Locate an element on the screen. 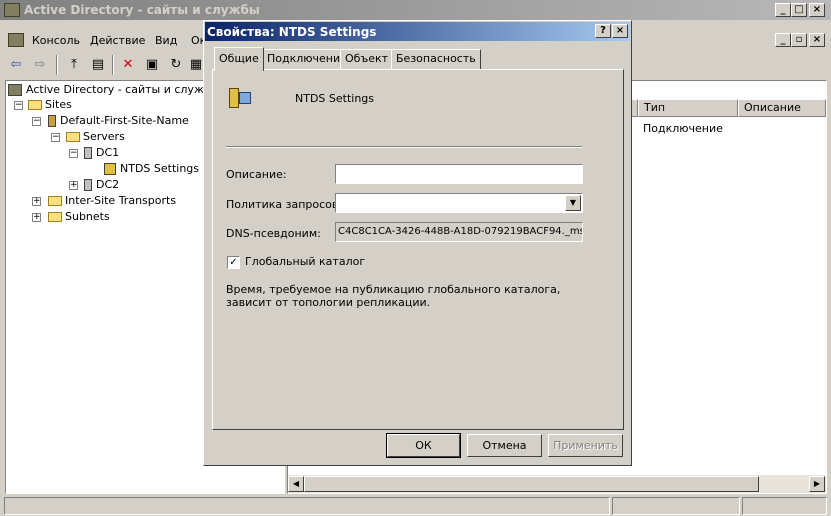 The width and height of the screenshot is (831, 516). separator is located at coordinates (404, 147).